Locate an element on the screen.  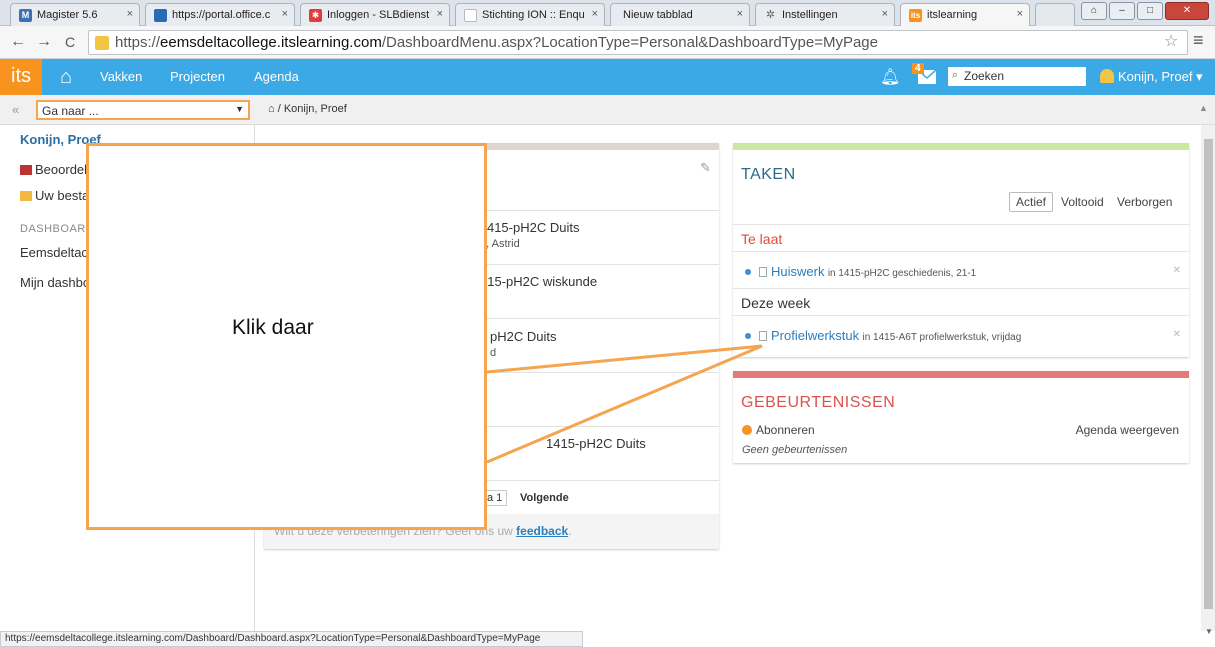
browser-tab-slbdiensten: ✱ Inloggen - SLBdienst × is located at coordinates (375, 14).